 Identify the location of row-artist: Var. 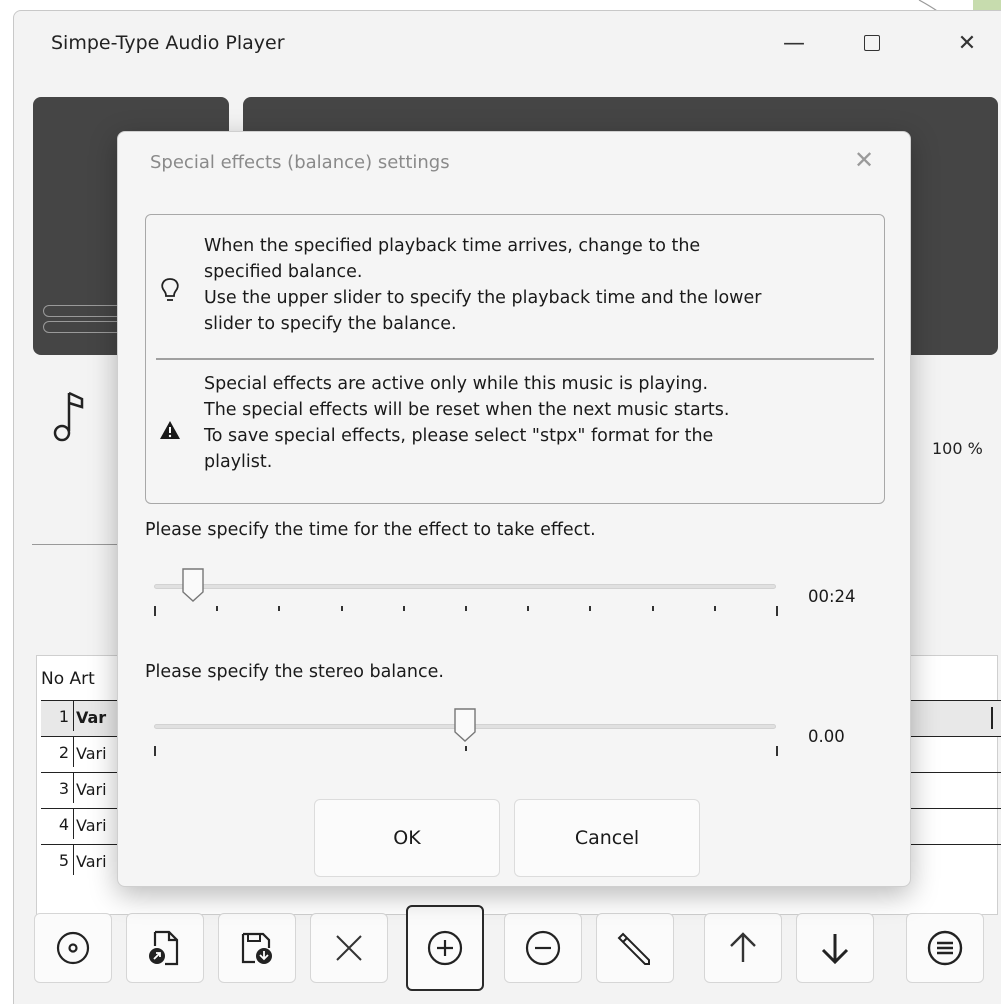
(89, 716).